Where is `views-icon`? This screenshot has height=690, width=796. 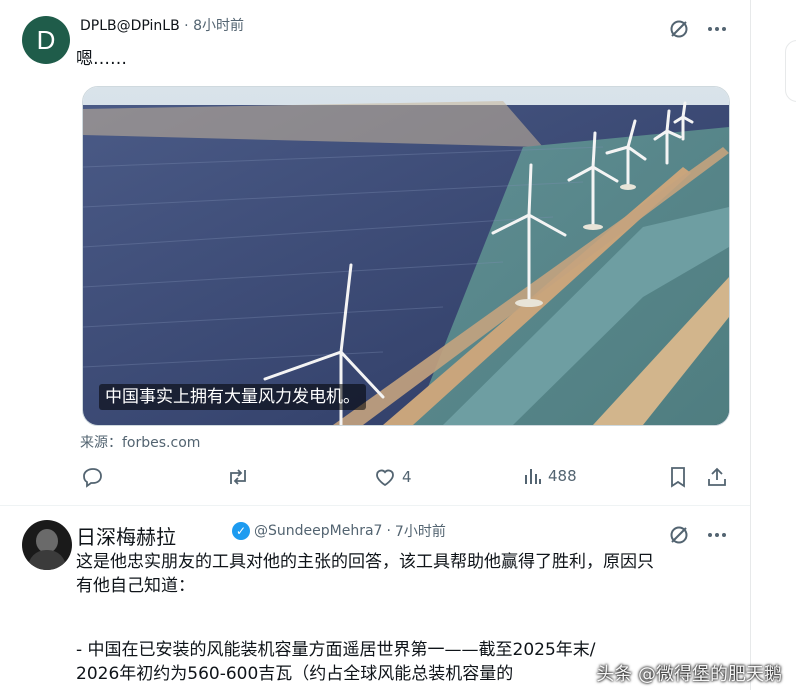 views-icon is located at coordinates (532, 476).